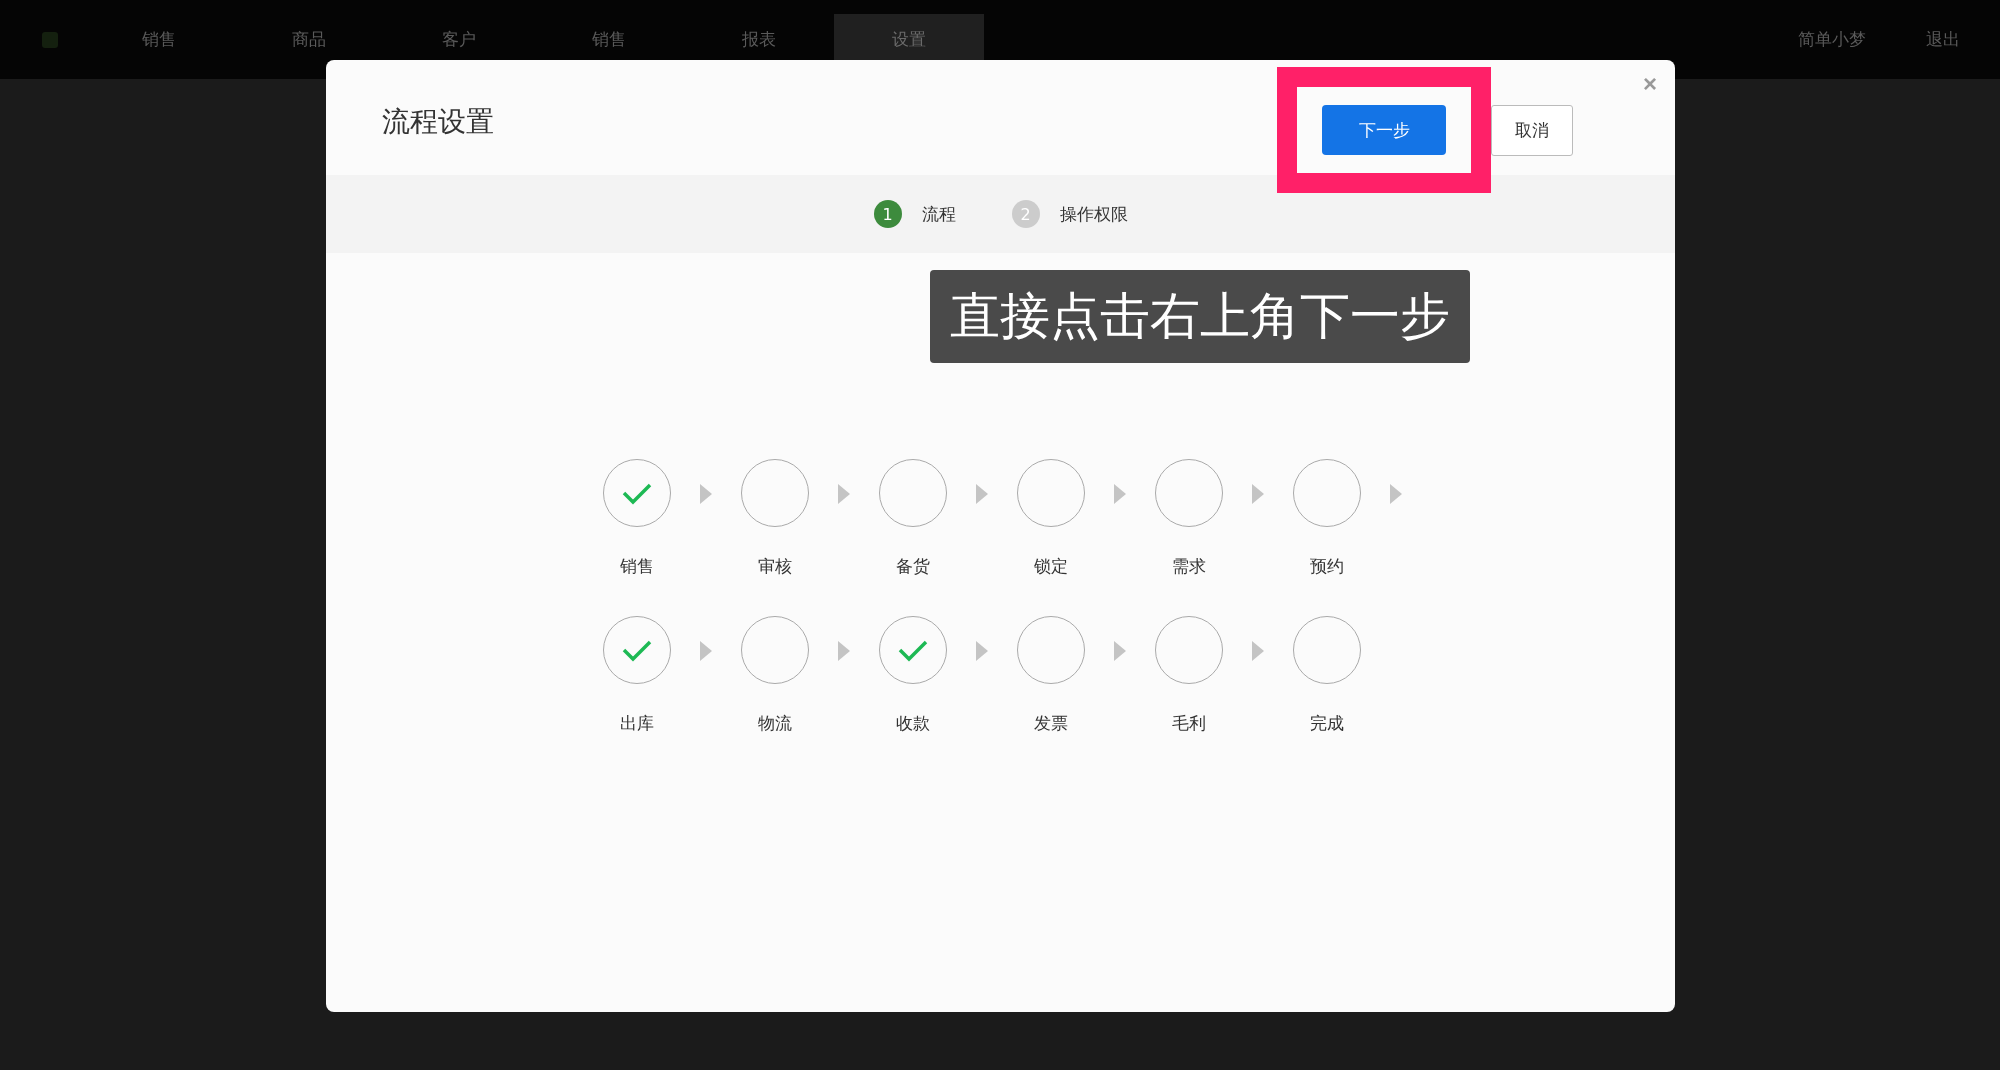  I want to click on node-label: 预约, so click(1327, 566).